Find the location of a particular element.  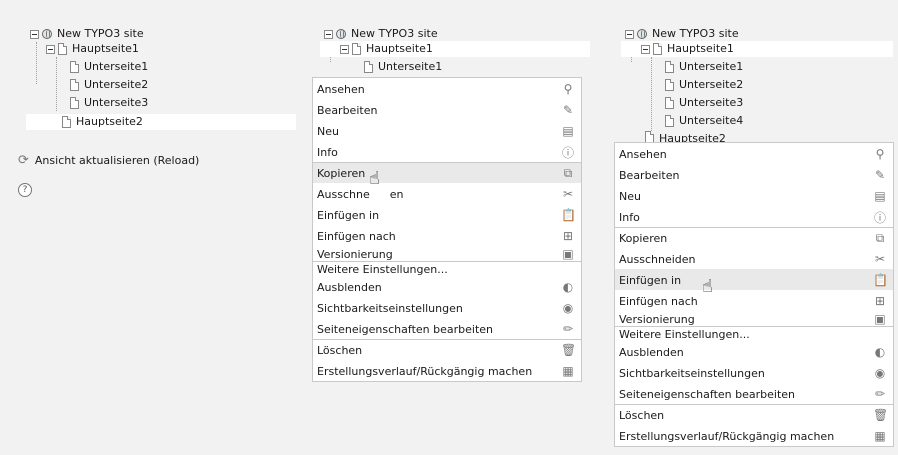

menu-item-ausschneiden: Ausschneiden ✂ is located at coordinates (754, 258).